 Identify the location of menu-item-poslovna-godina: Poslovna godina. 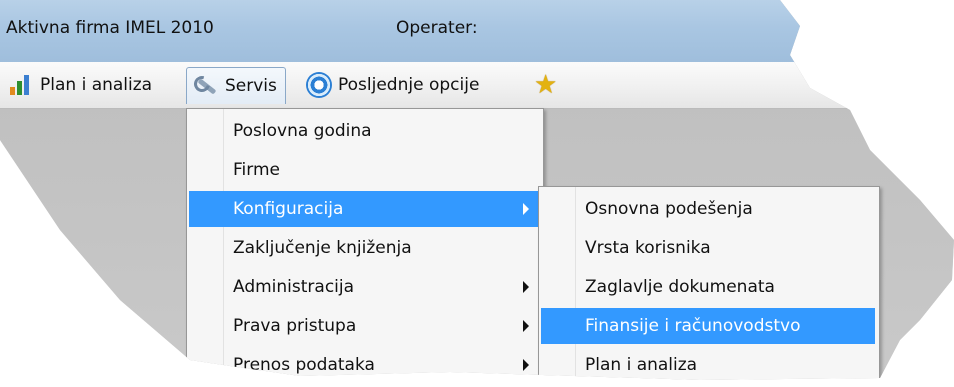
(364, 131).